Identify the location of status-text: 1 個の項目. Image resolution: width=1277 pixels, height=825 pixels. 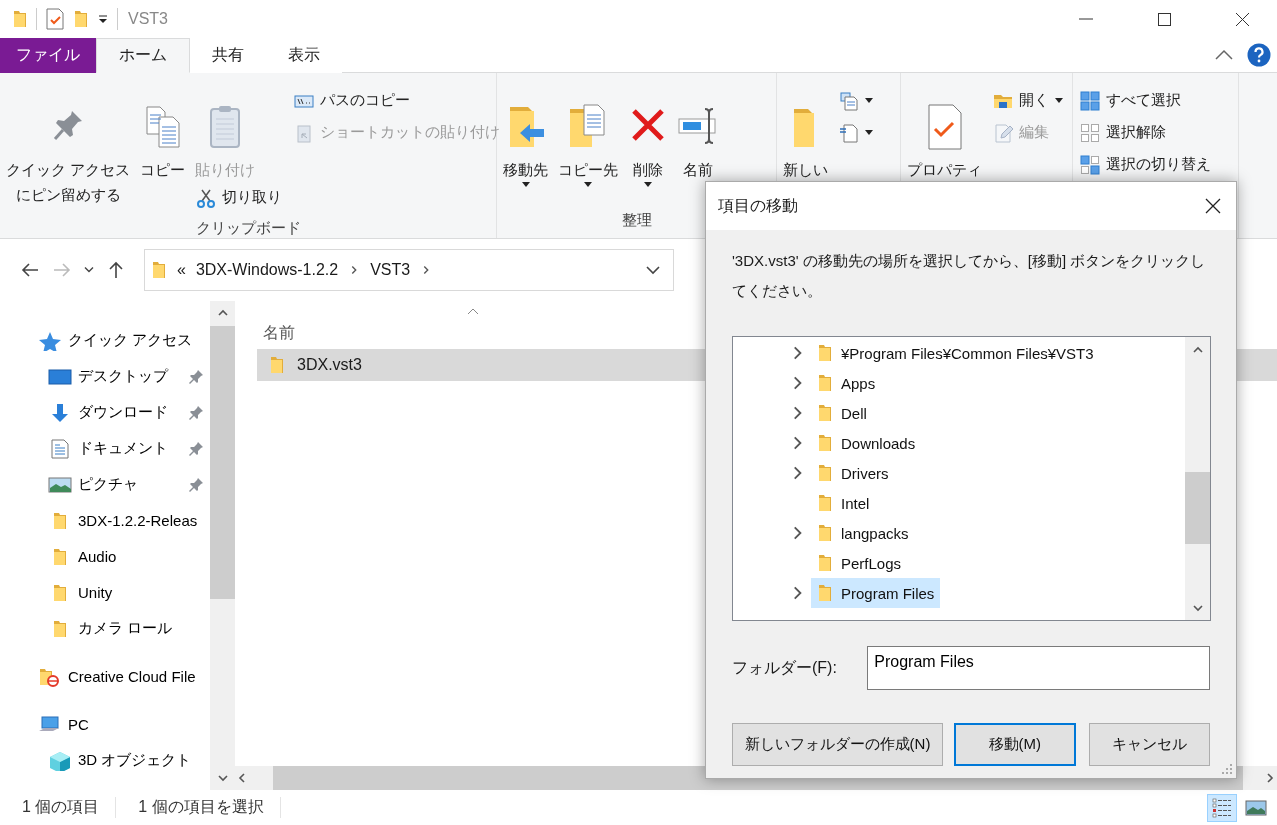
(58, 807).